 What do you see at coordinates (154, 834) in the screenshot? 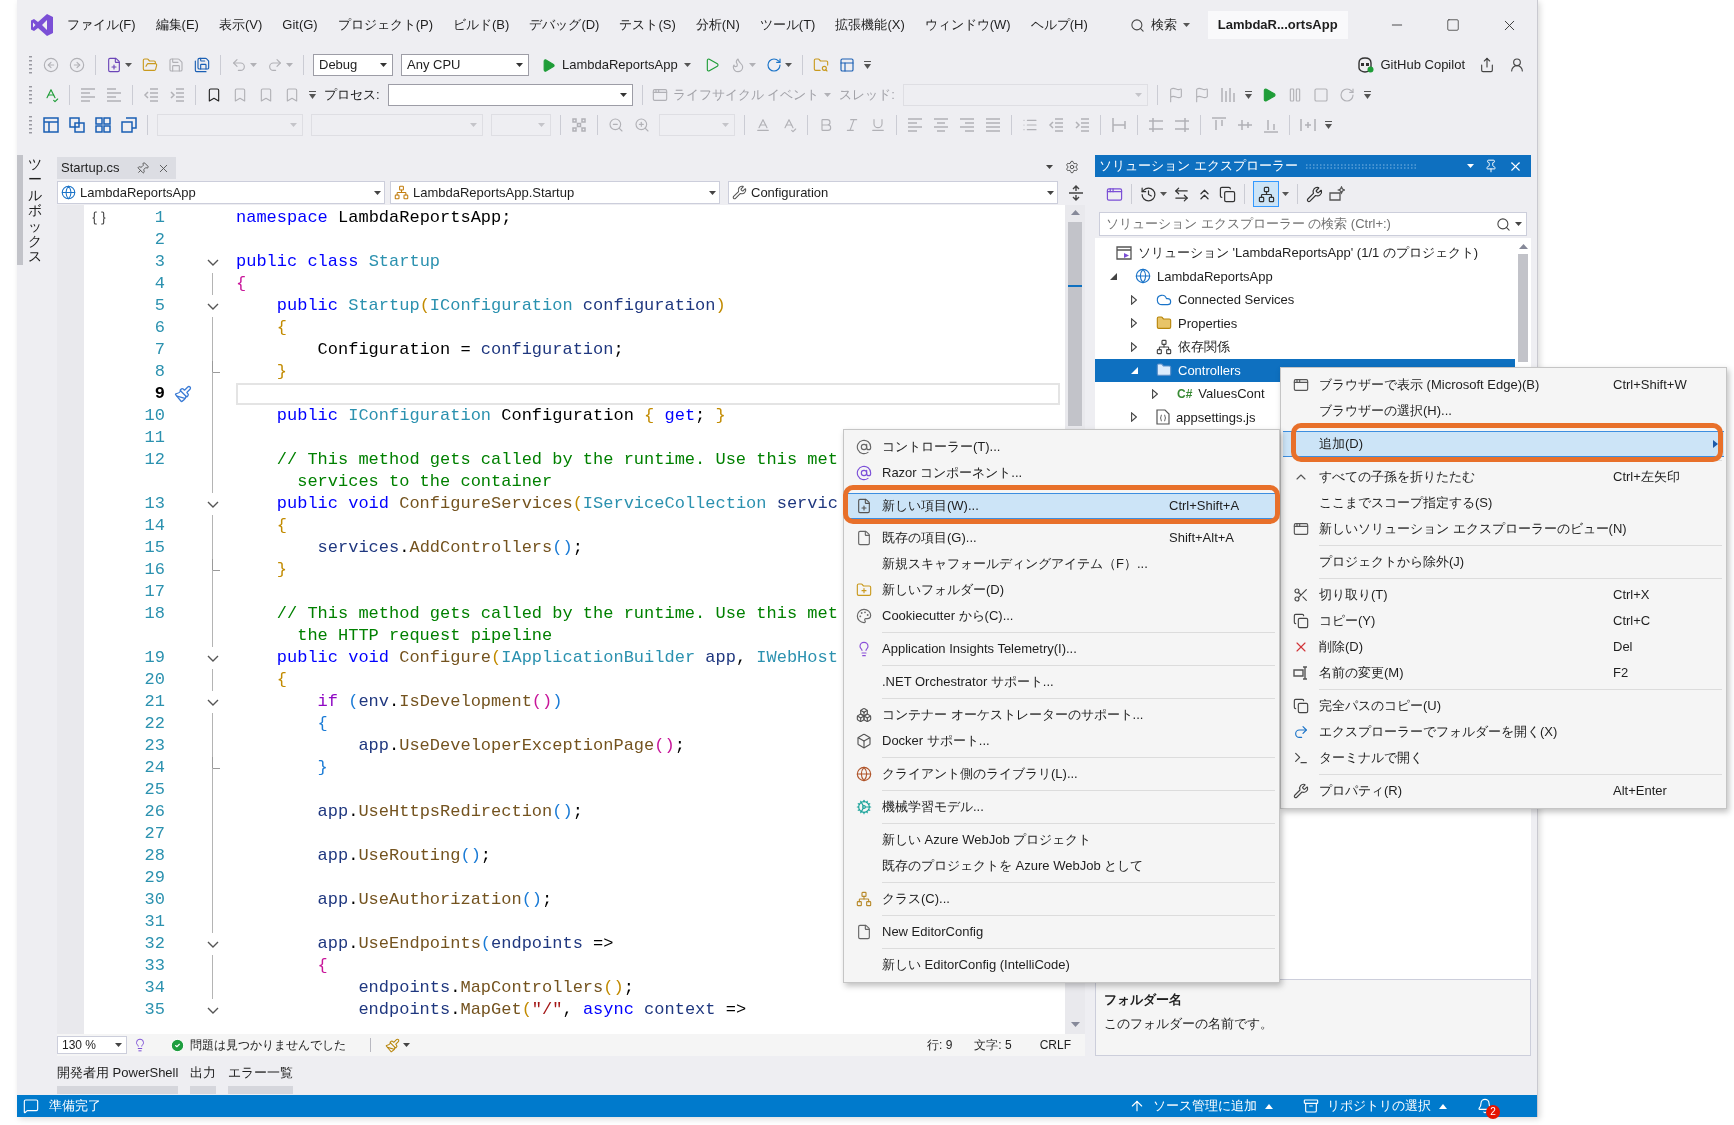
I see `line-number: 27` at bounding box center [154, 834].